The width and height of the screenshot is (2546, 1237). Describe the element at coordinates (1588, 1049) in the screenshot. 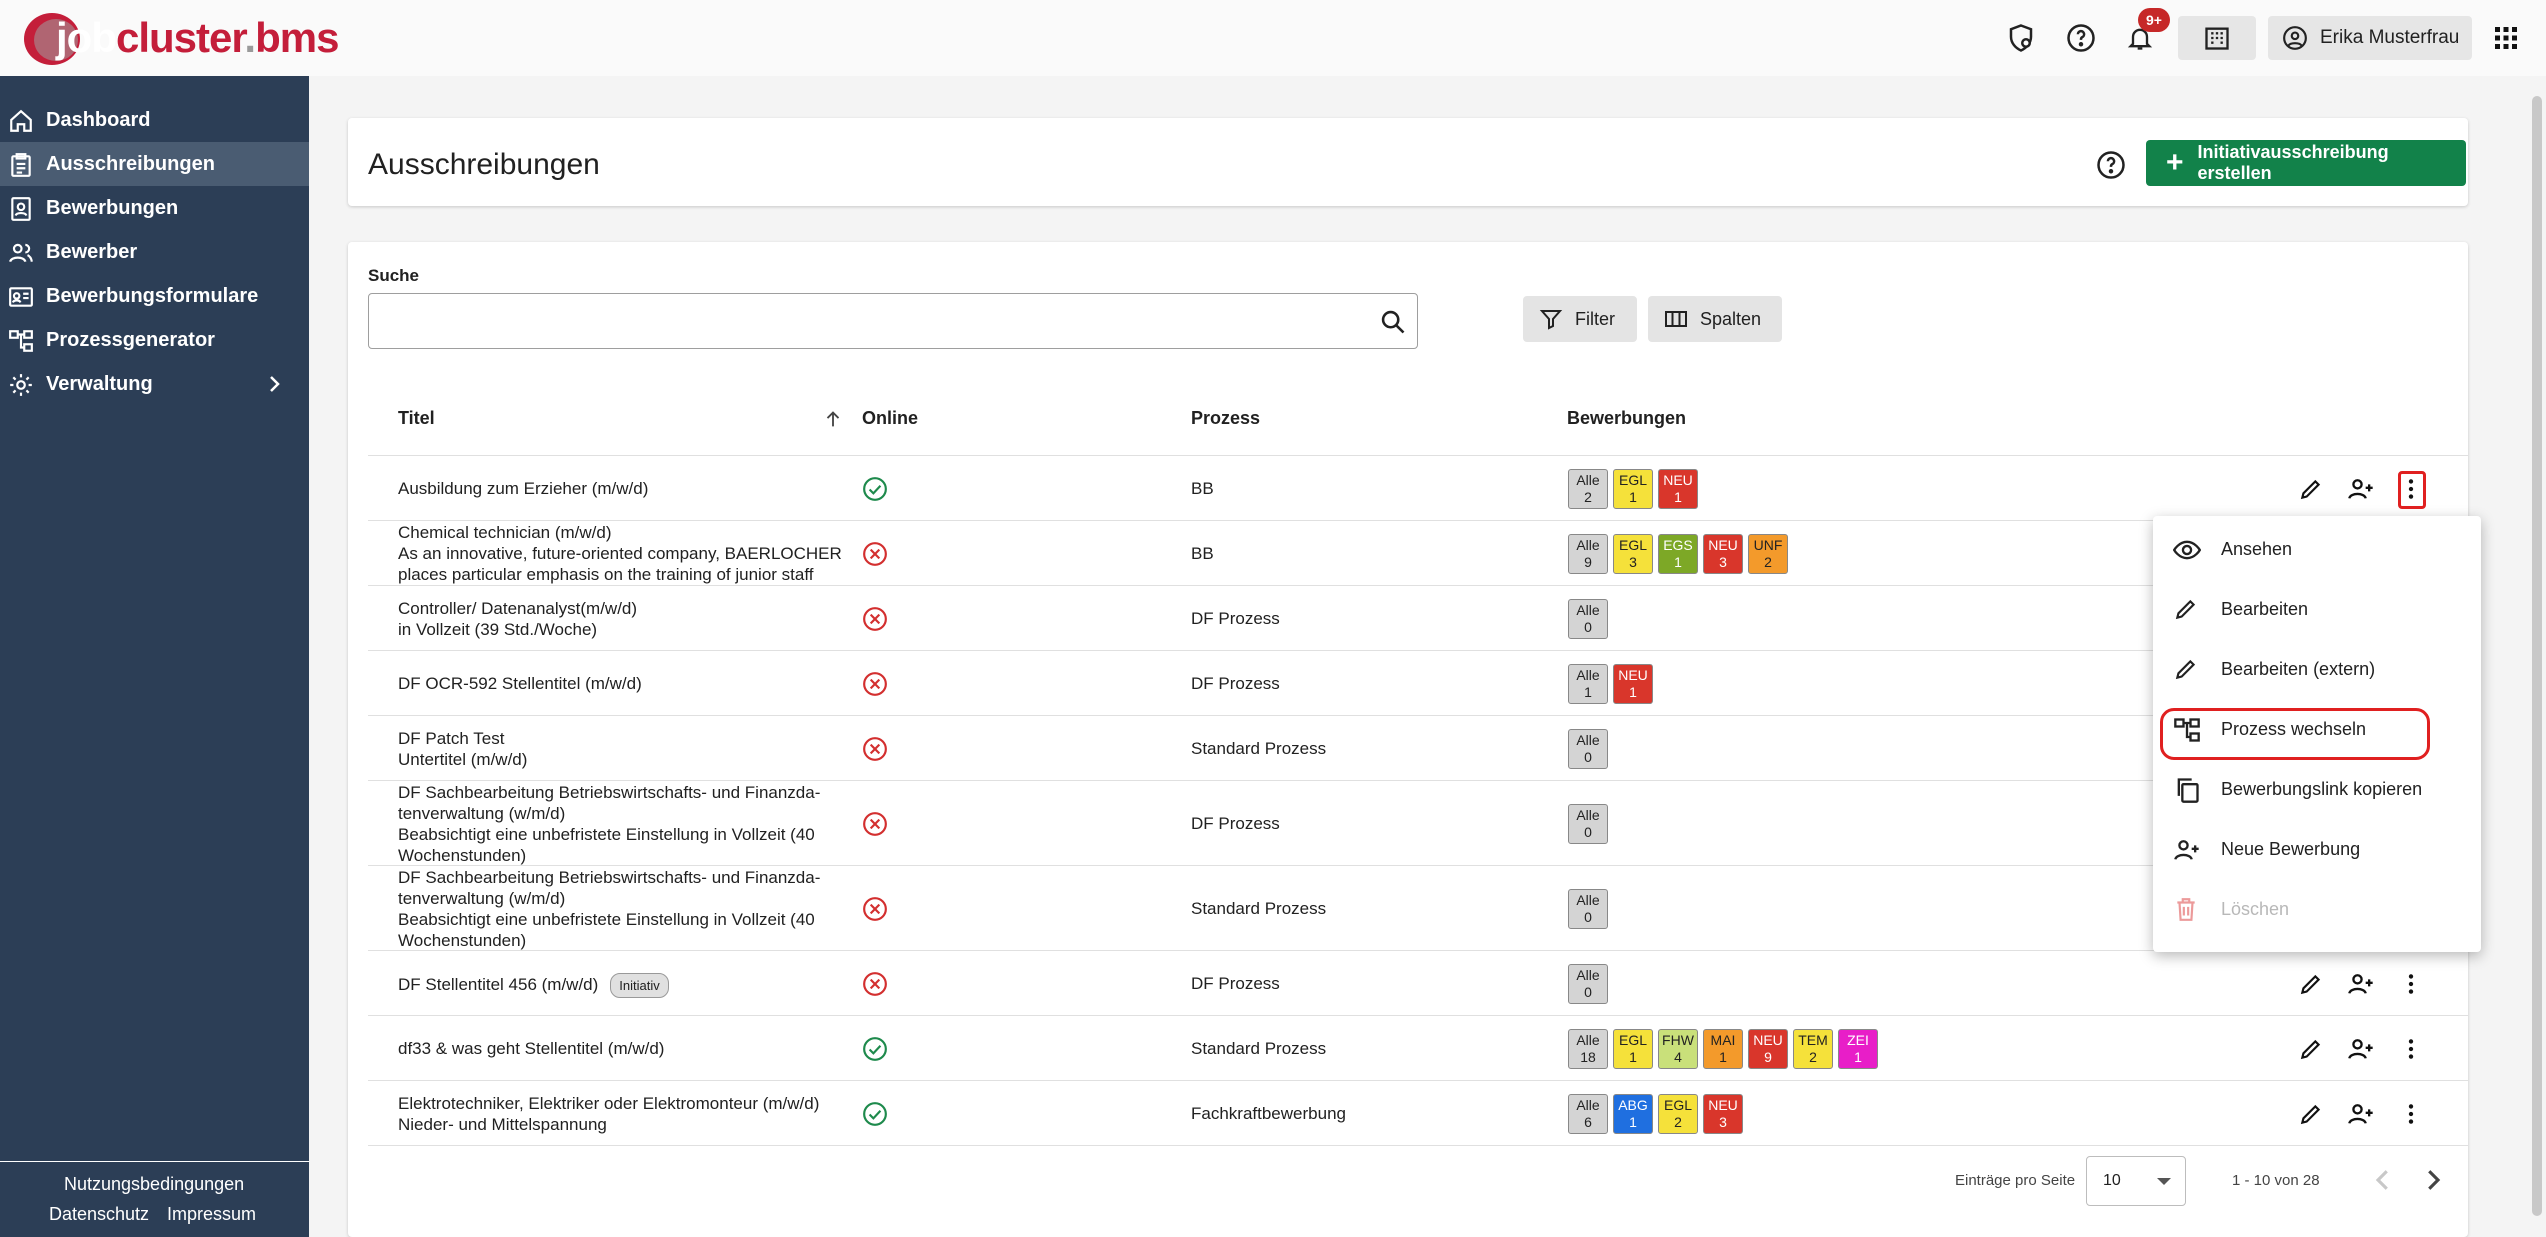

I see `status-tag-alle: Alle 18` at that location.